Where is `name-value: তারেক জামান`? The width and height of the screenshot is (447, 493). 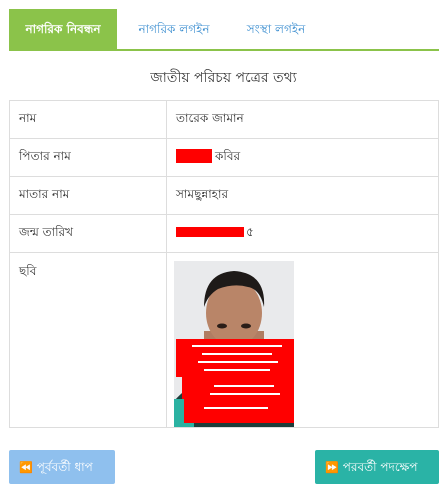 name-value: তারেক জামান is located at coordinates (302, 119).